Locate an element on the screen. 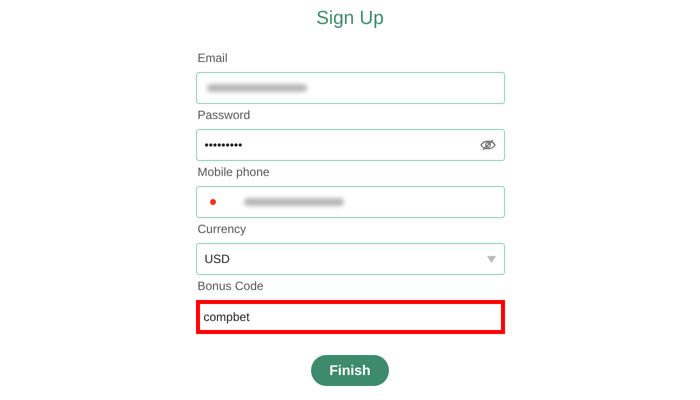 The image size is (700, 400). input-field: ••••••••• is located at coordinates (350, 145).